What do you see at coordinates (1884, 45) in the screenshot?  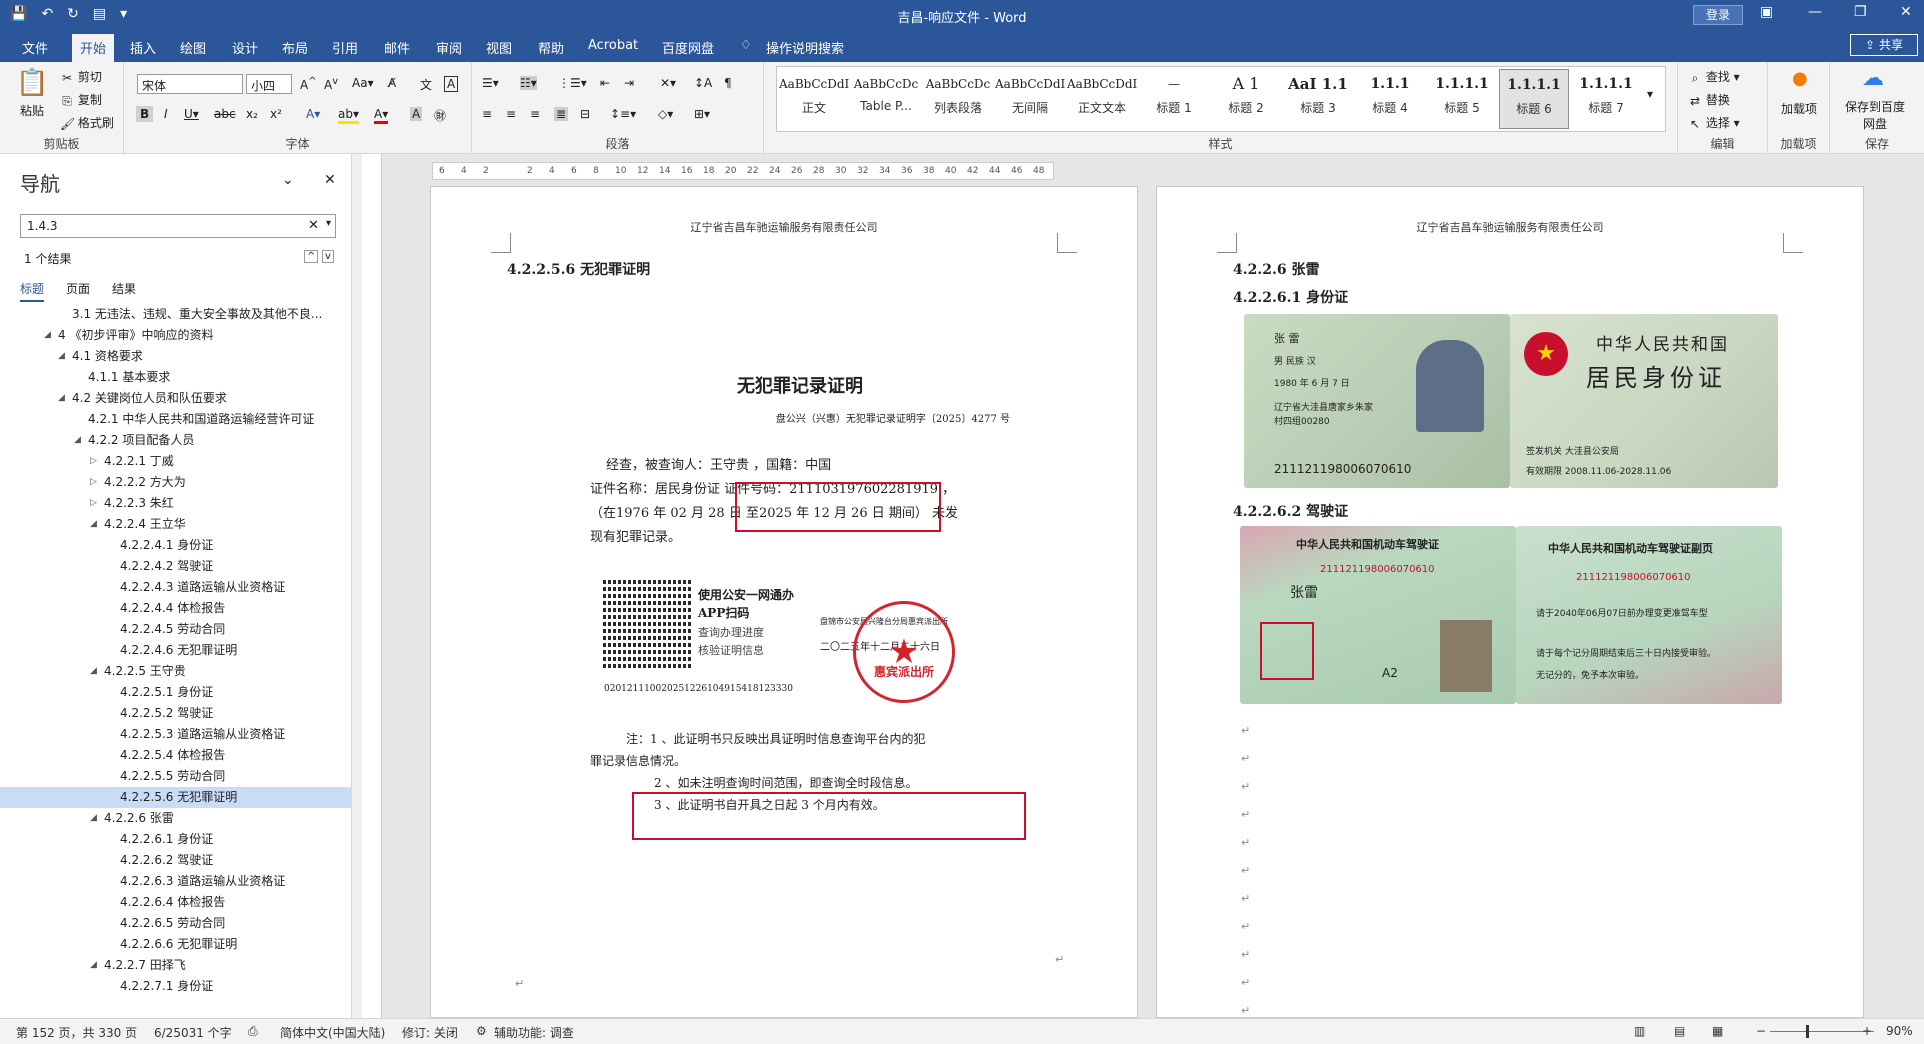 I see `share-button: ⇪ 共享` at bounding box center [1884, 45].